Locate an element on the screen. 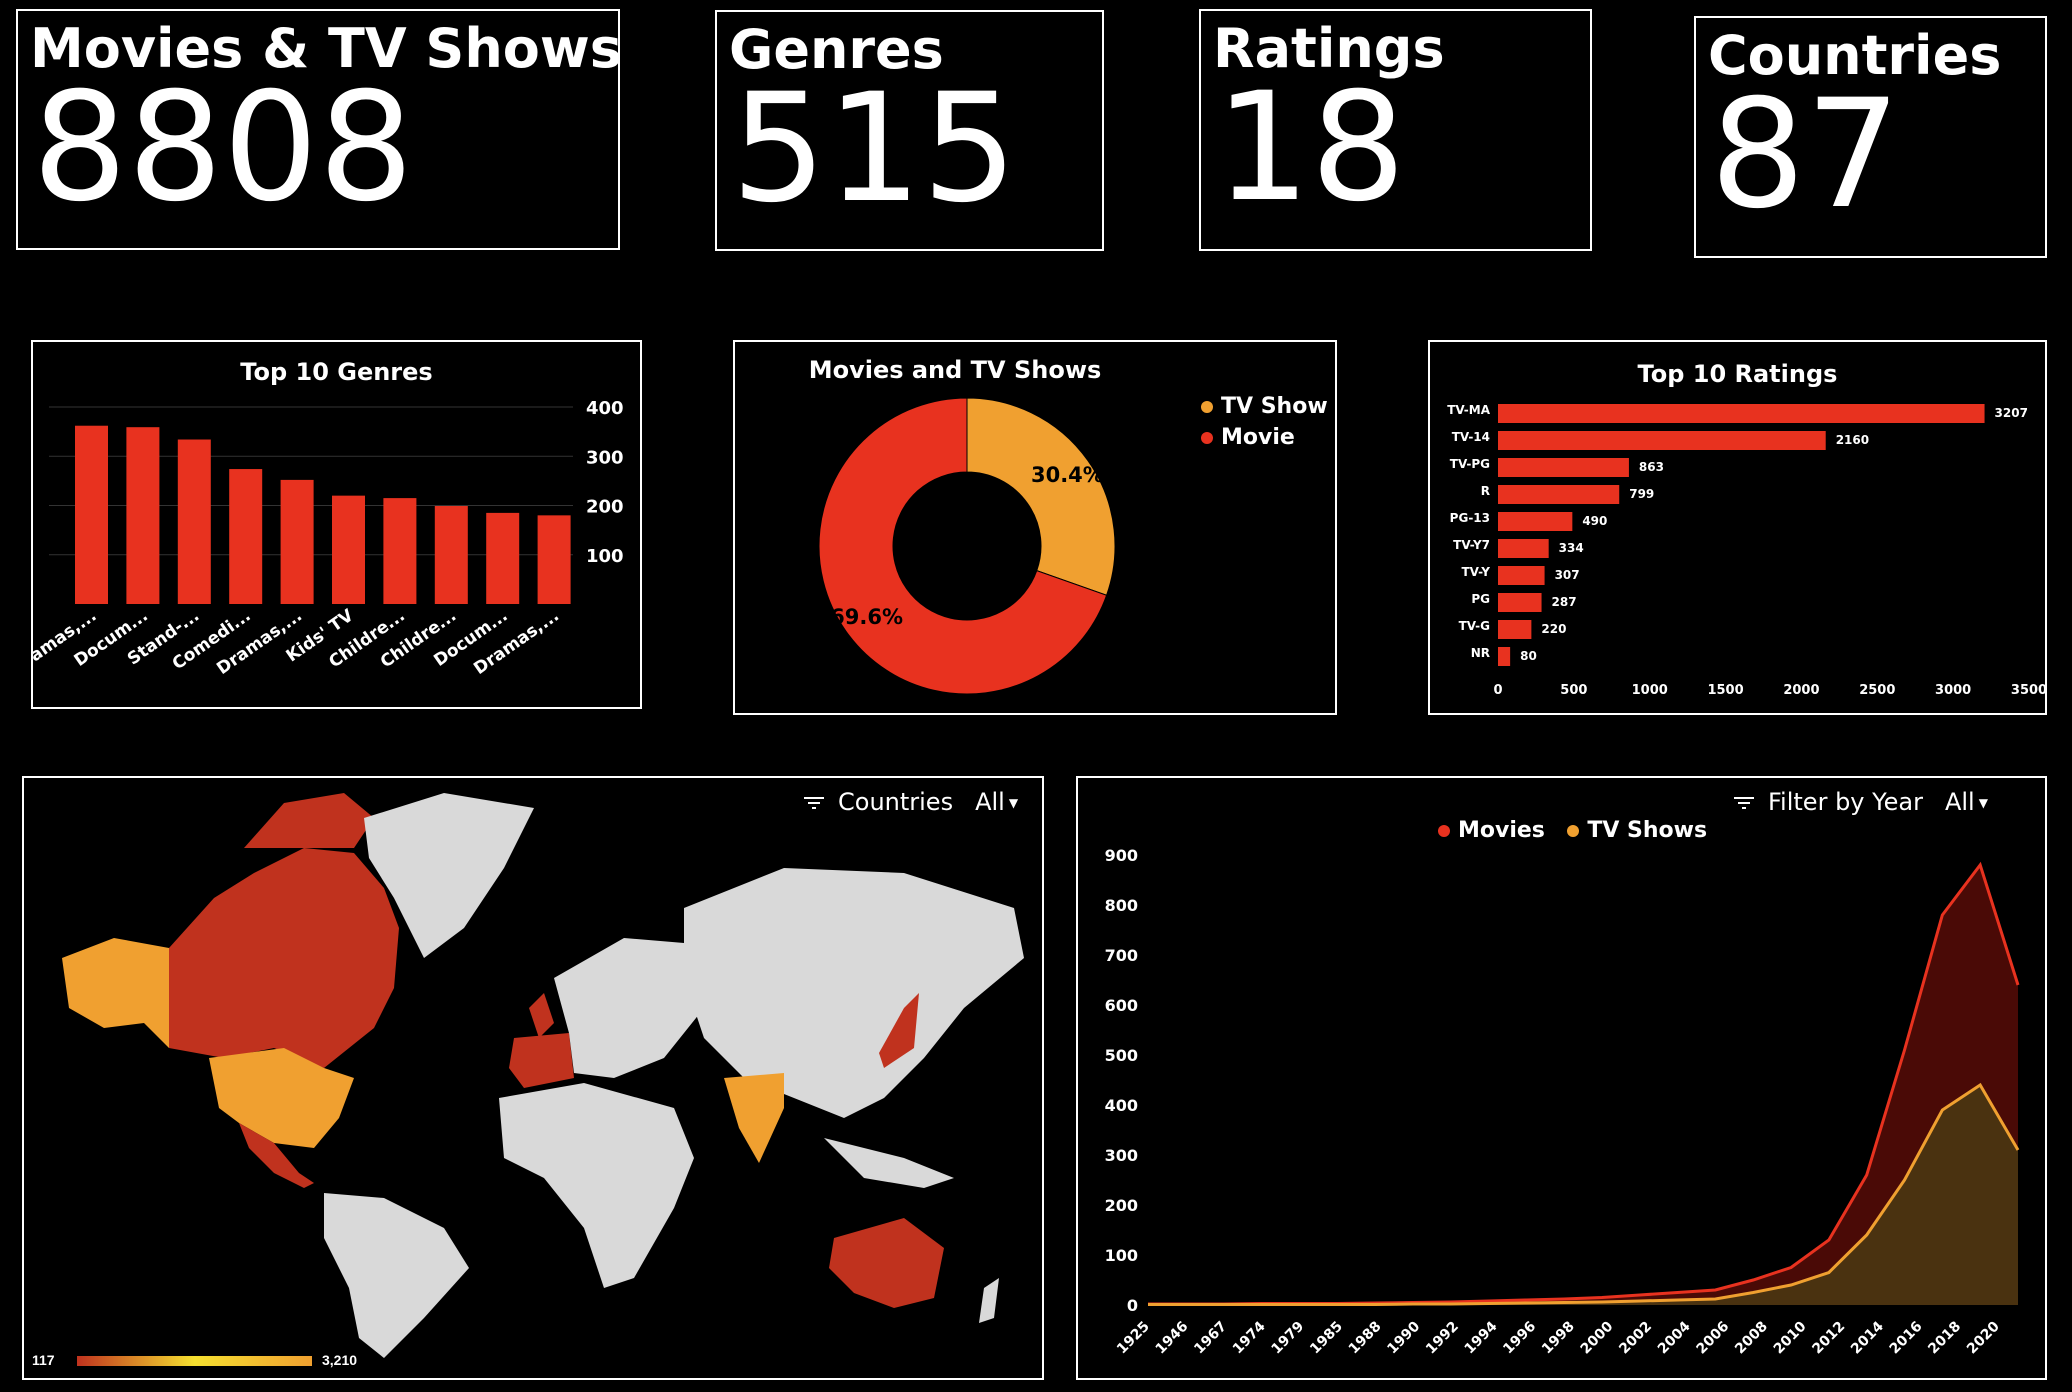 The width and height of the screenshot is (2072, 1392). y-tick-label: 500 is located at coordinates (1121, 1055).